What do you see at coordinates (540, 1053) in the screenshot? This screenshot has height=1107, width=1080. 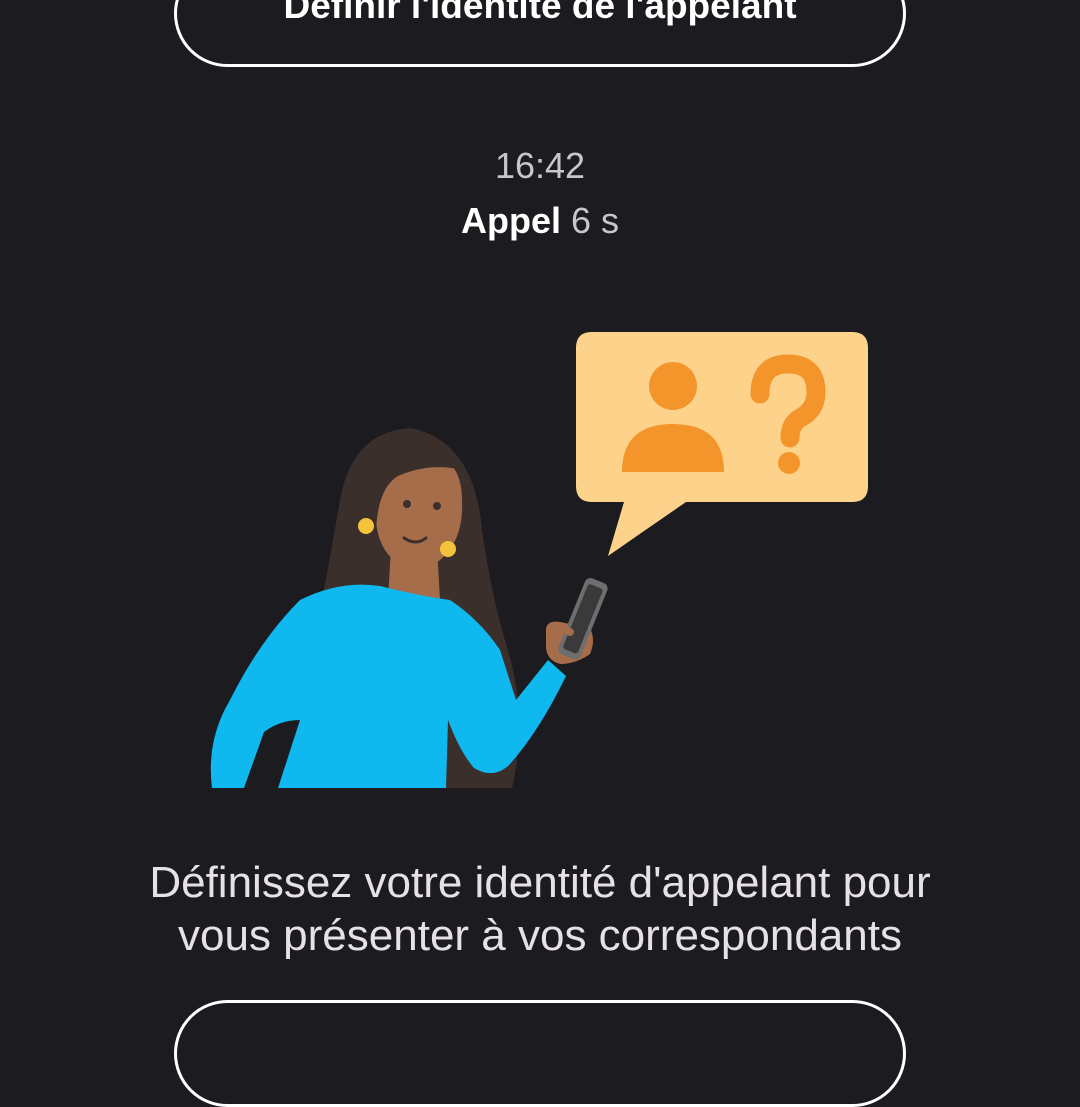 I see `secondary-action-button` at bounding box center [540, 1053].